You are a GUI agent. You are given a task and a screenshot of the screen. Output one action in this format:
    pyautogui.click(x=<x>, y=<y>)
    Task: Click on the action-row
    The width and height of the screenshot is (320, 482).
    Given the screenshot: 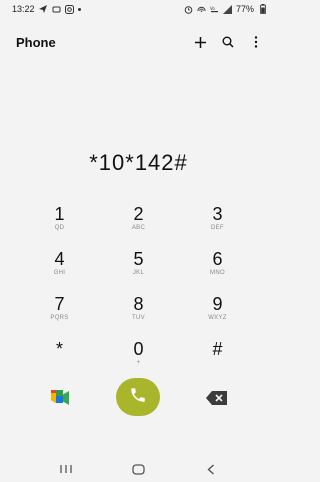 What is the action you would take?
    pyautogui.click(x=138, y=398)
    